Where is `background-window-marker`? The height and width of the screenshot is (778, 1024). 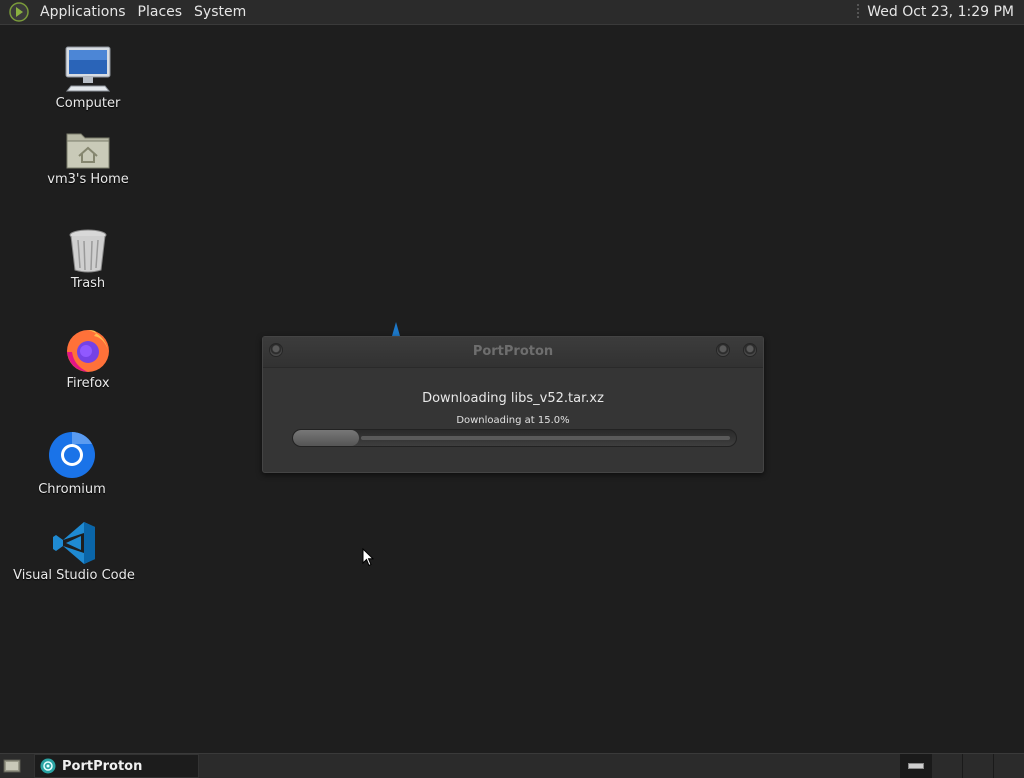 background-window-marker is located at coordinates (396, 329).